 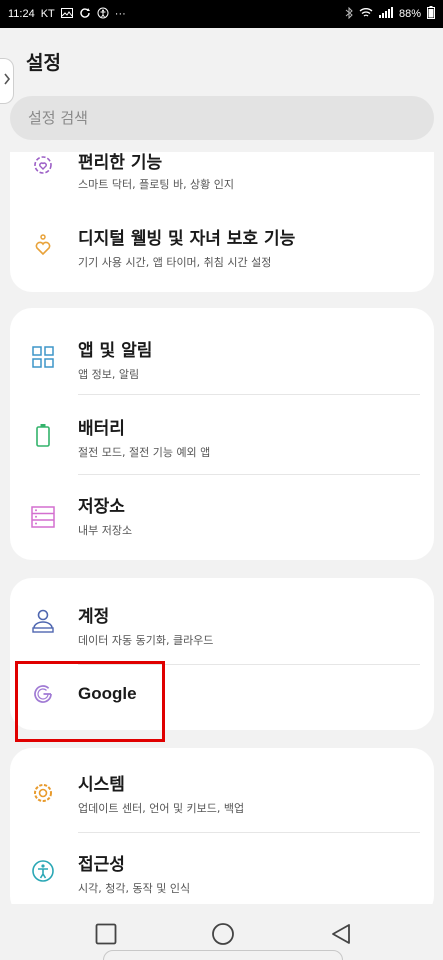 I want to click on settings-item-google: Google, so click(x=222, y=693).